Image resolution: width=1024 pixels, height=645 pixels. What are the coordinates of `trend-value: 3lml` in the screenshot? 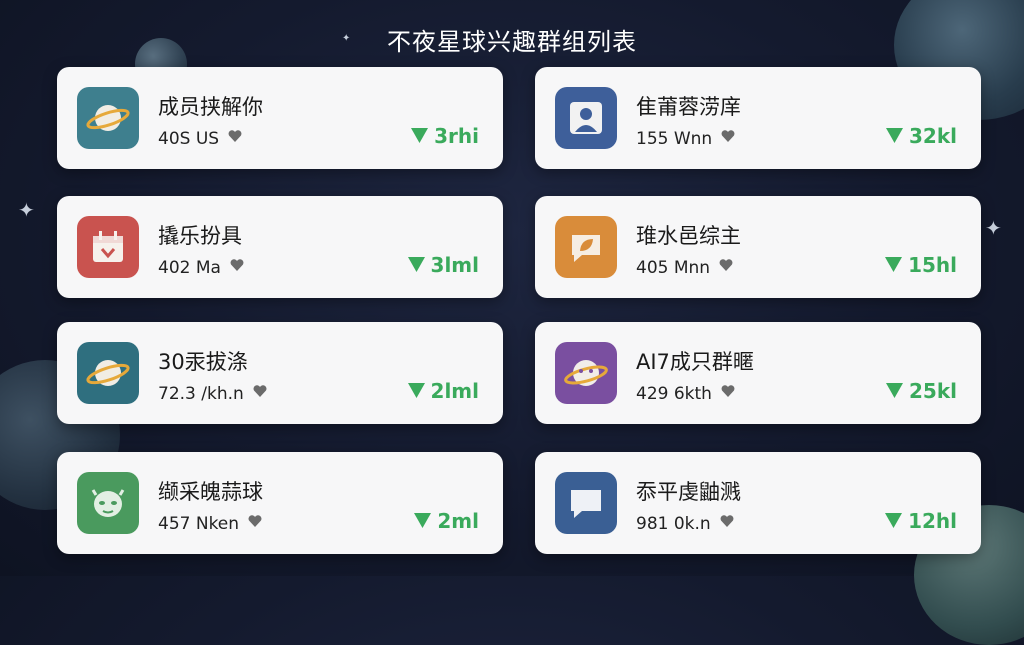 It's located at (454, 265).